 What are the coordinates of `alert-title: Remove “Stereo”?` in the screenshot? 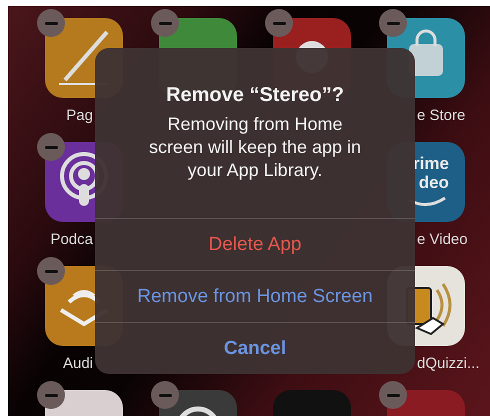 It's located at (255, 95).